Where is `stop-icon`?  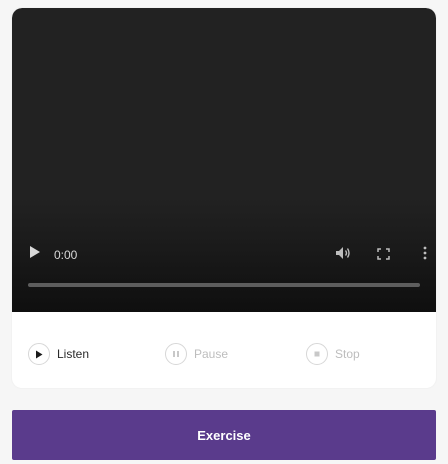
stop-icon is located at coordinates (317, 354).